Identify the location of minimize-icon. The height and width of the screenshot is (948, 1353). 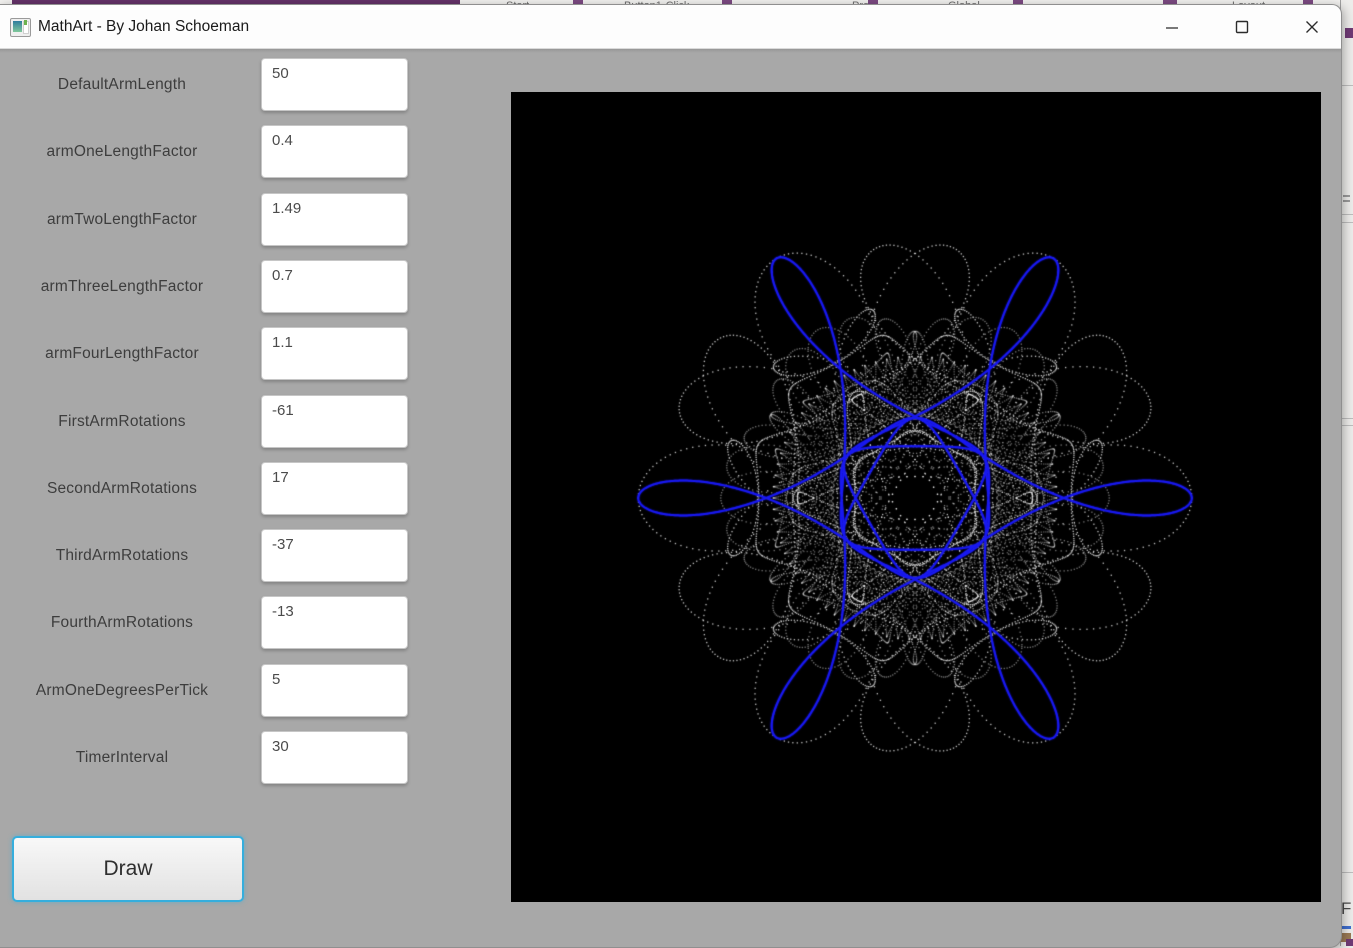
(1172, 27).